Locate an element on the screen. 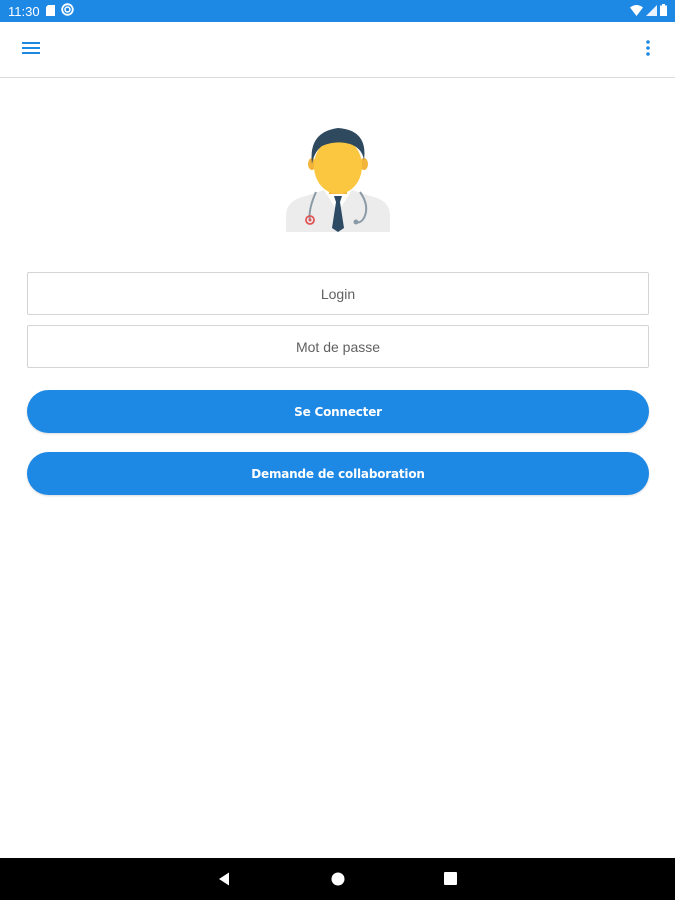 The height and width of the screenshot is (900, 675). collaboration-button-label: Demande de collaboration is located at coordinates (338, 473).